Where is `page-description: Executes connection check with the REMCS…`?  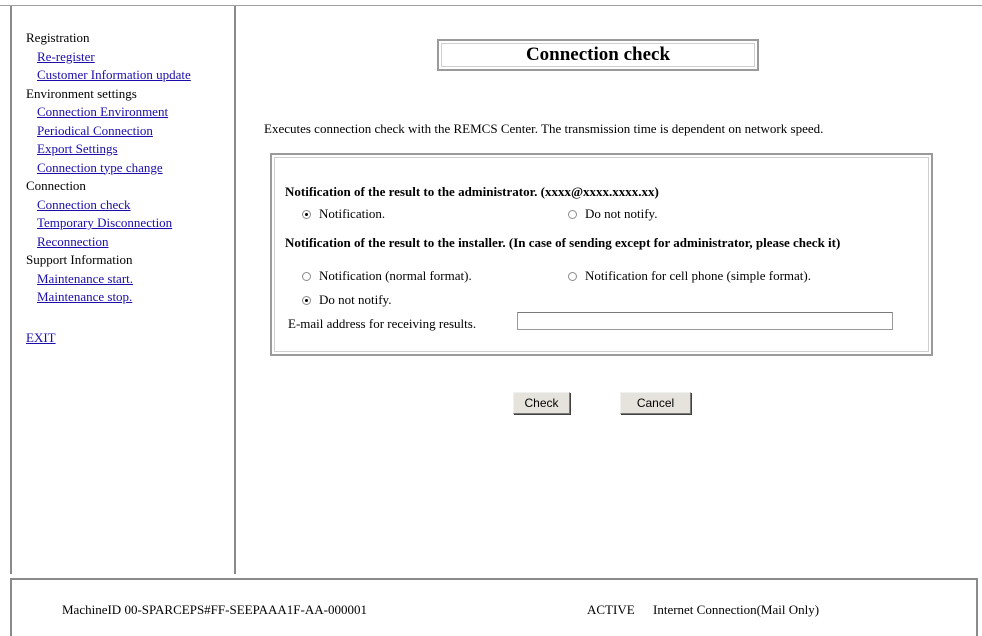 page-description: Executes connection check with the REMCS… is located at coordinates (544, 128).